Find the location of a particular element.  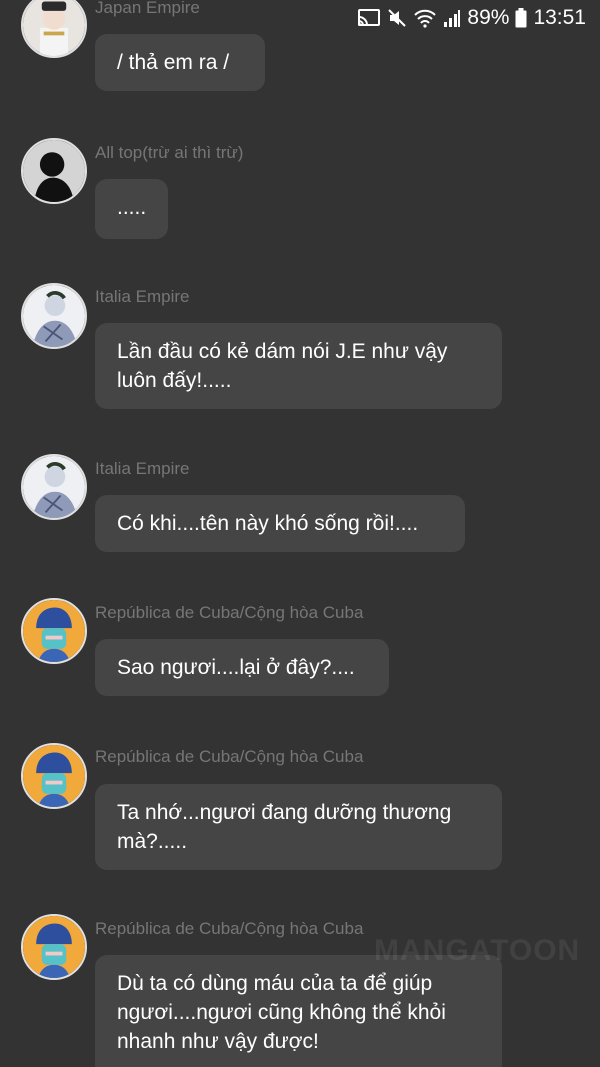

status-bar: 89% 13:51 is located at coordinates (478, 18).